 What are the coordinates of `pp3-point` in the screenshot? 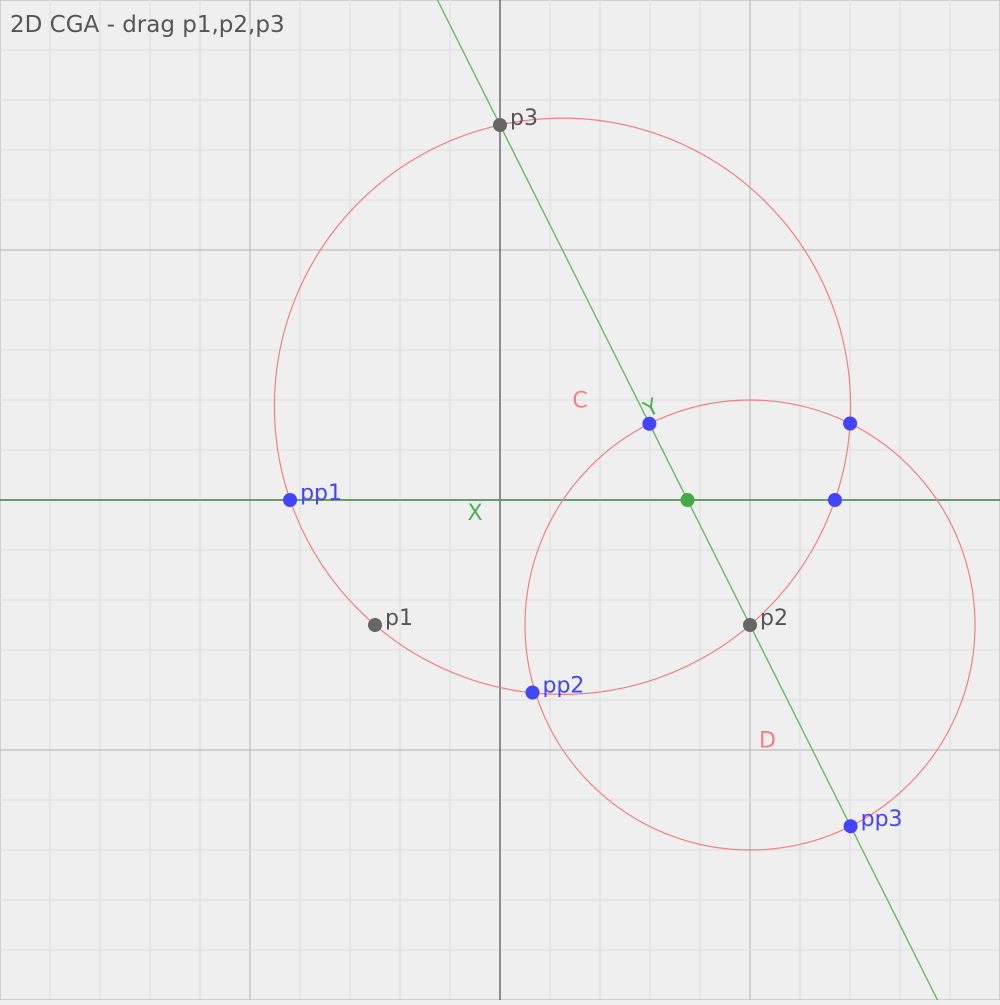 It's located at (850, 826).